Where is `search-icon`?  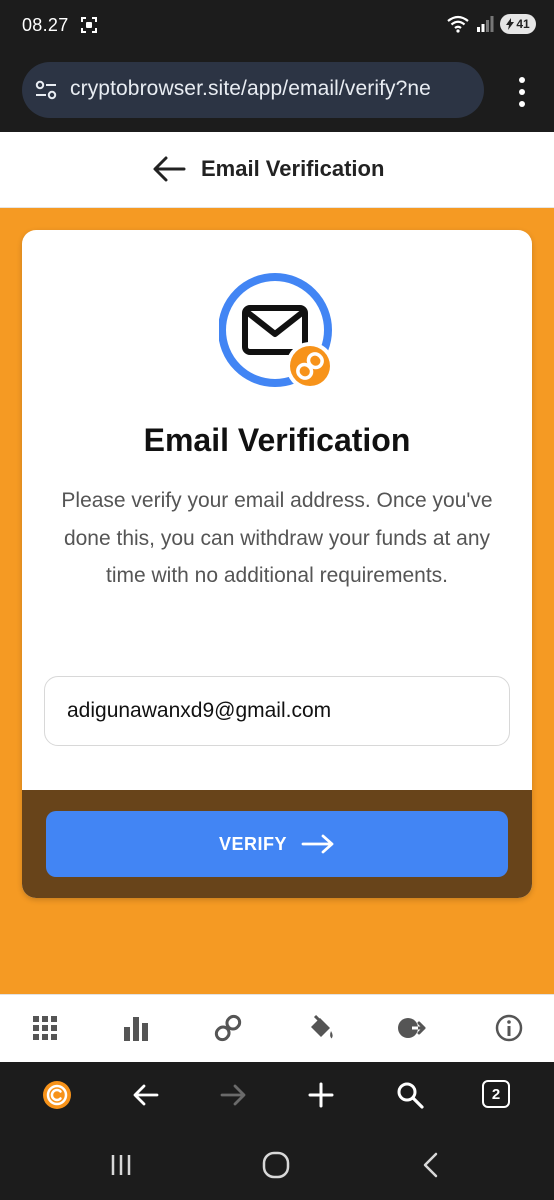 search-icon is located at coordinates (410, 1095).